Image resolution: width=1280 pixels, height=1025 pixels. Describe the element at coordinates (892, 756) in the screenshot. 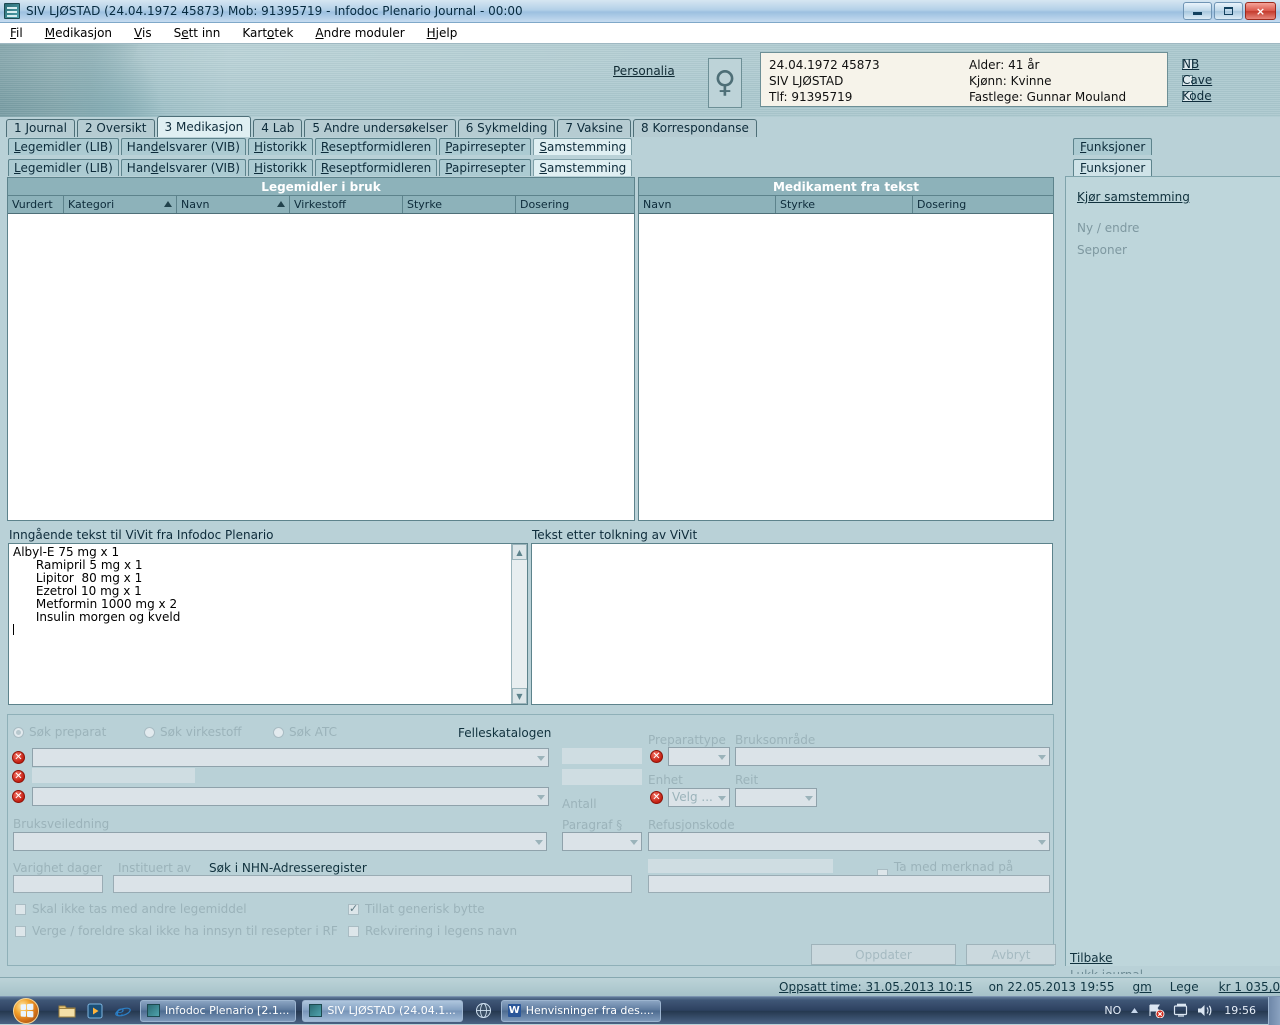

I see `bruksomrade-combo` at that location.